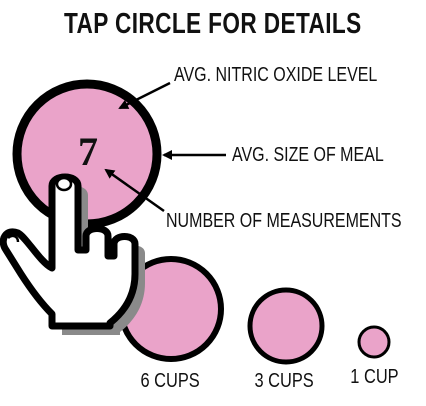 This screenshot has height=406, width=426. Describe the element at coordinates (88, 151) in the screenshot. I see `measurement-count: 7` at that location.